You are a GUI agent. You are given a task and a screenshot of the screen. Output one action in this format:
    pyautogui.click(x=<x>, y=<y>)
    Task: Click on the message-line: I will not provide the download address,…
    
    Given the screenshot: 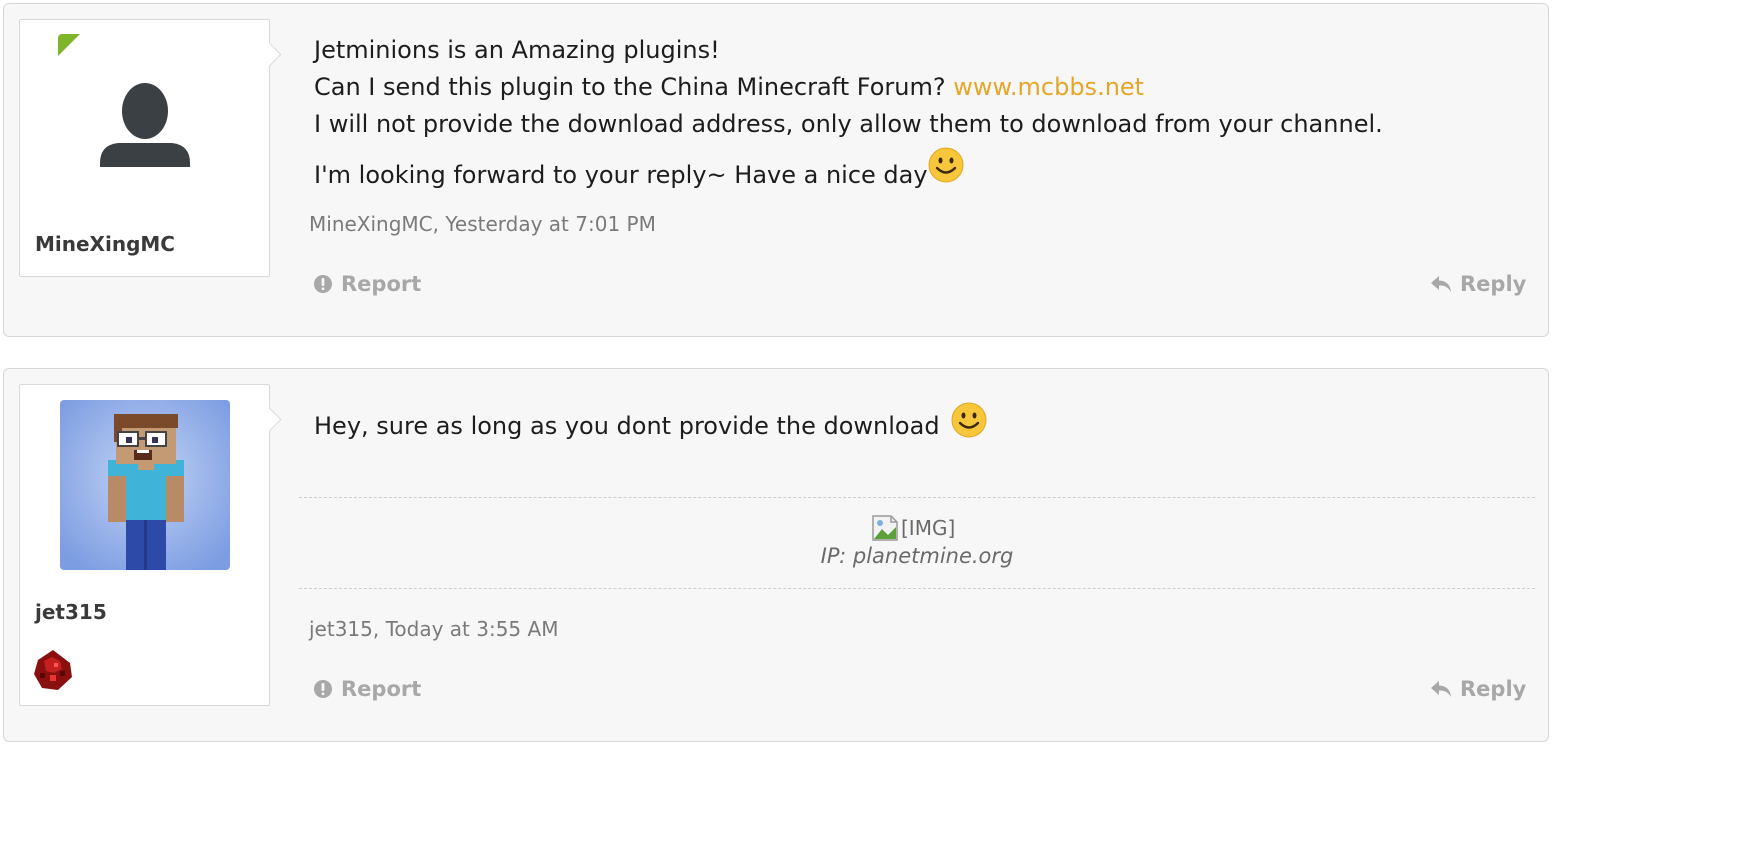 What is the action you would take?
    pyautogui.click(x=848, y=124)
    